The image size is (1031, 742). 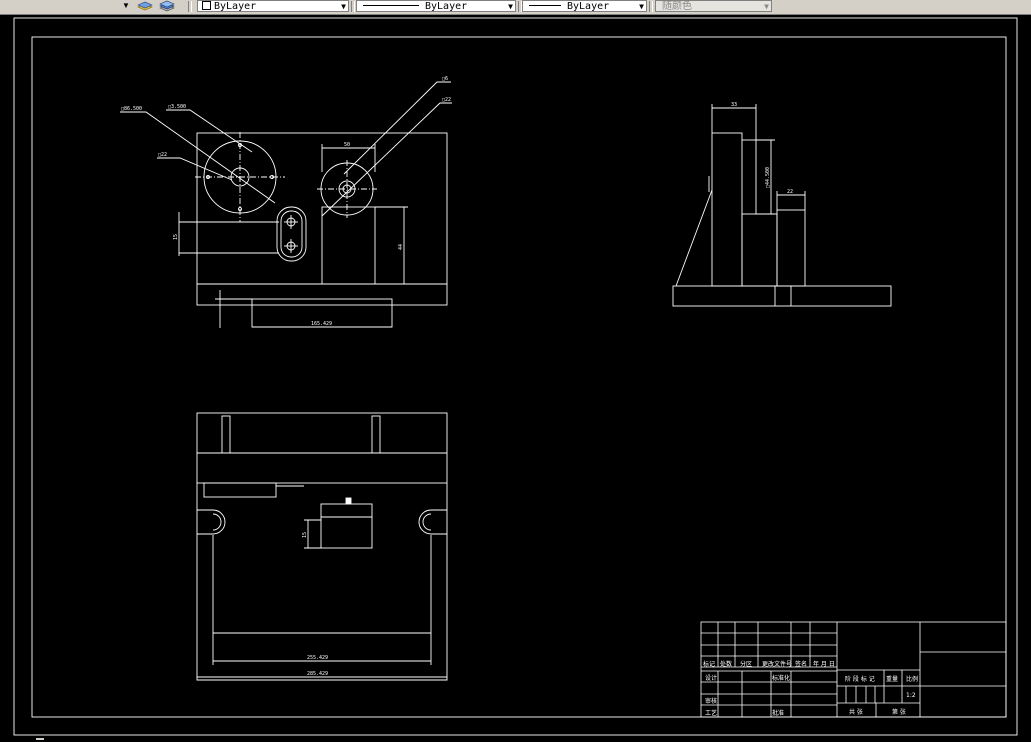 What do you see at coordinates (768, 177) in the screenshot?
I see `dimension-label: □44.500` at bounding box center [768, 177].